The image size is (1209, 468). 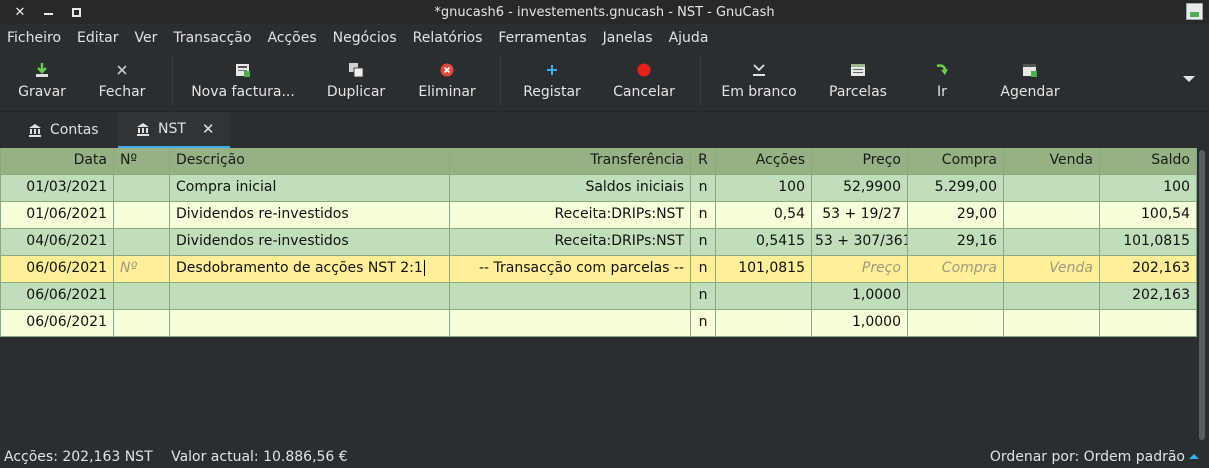 What do you see at coordinates (956, 269) in the screenshot?
I see `cell-compra: Compra` at bounding box center [956, 269].